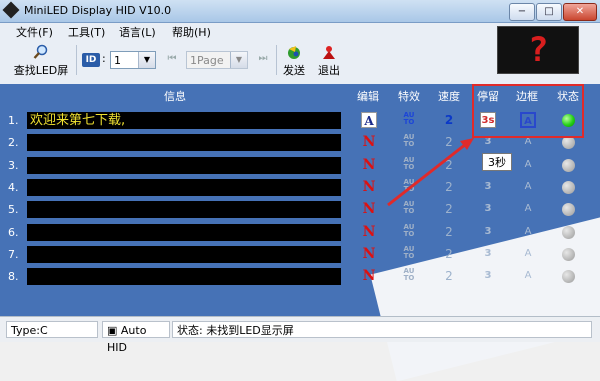 Image resolution: width=600 pixels, height=381 pixels. What do you see at coordinates (52, 329) in the screenshot?
I see `status-type: Type:C` at bounding box center [52, 329].